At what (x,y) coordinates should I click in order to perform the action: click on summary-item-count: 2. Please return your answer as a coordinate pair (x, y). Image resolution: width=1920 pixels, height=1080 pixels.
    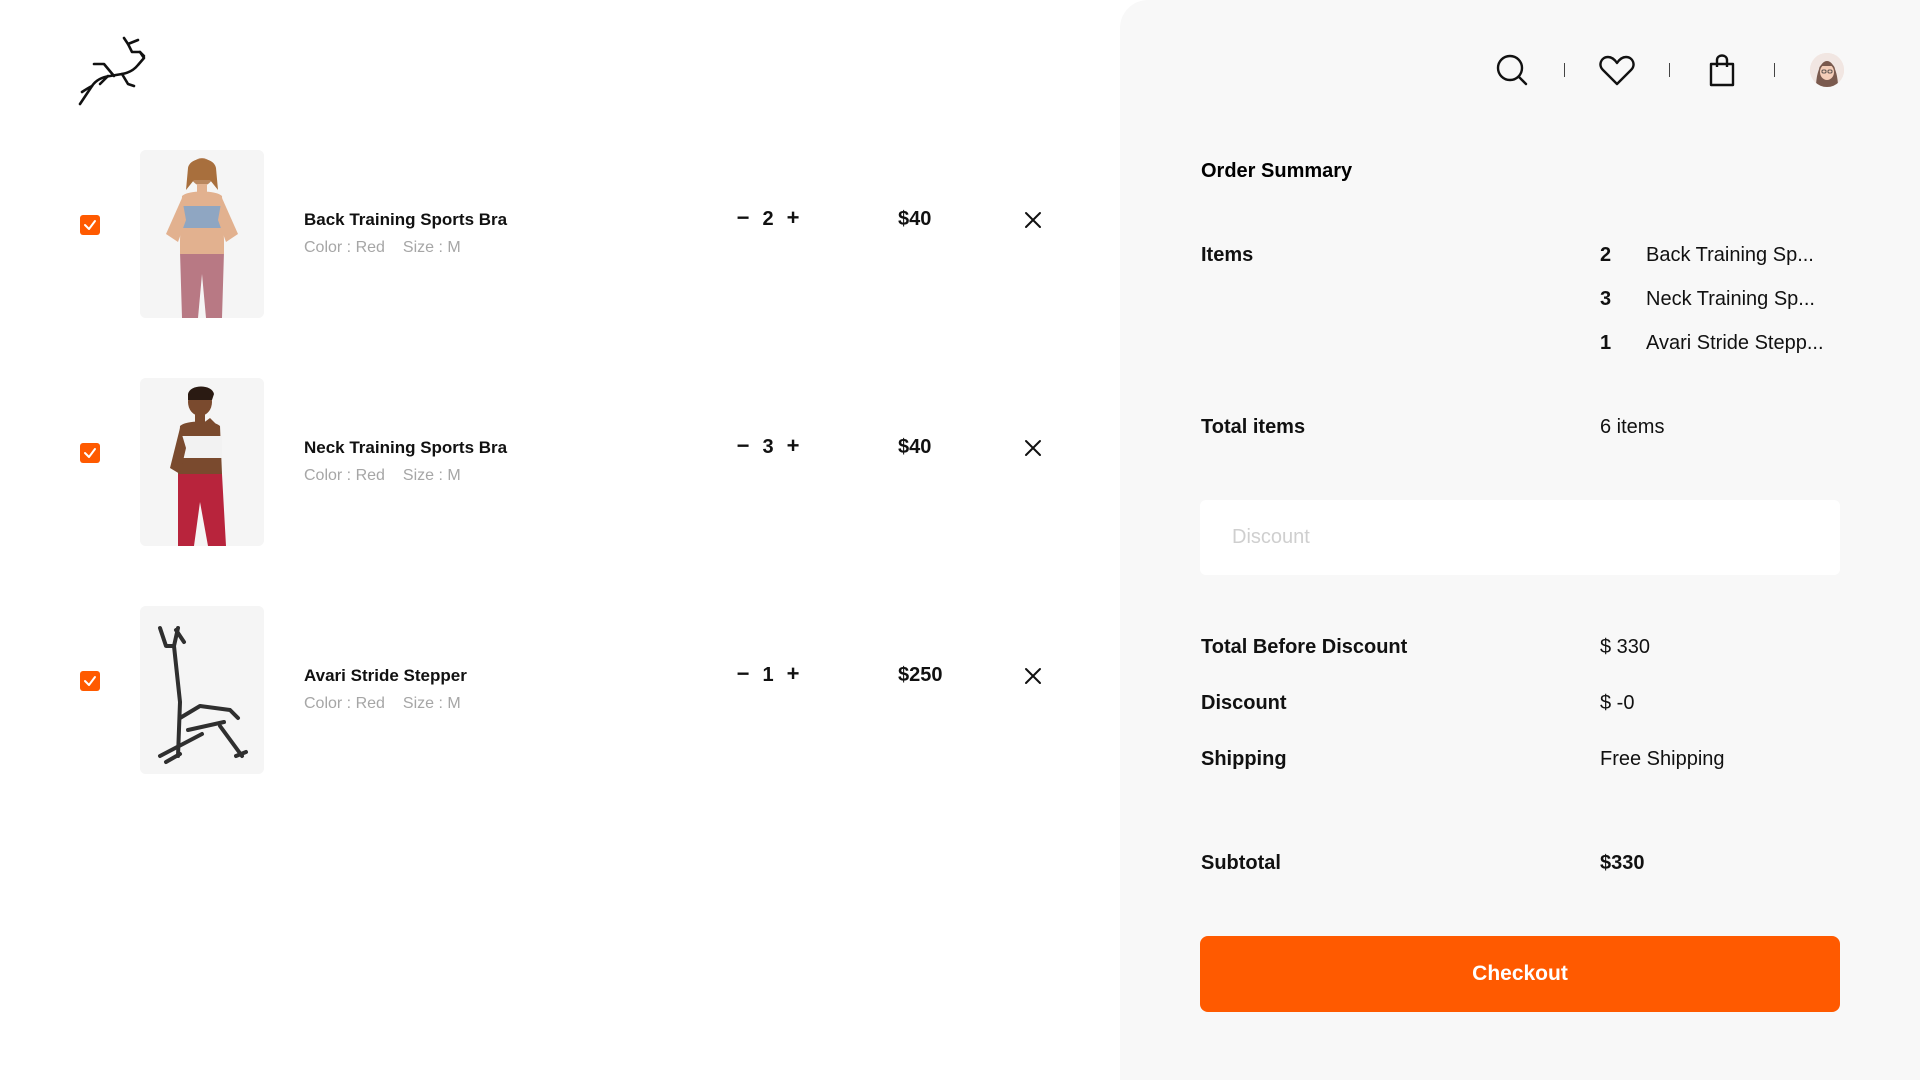
    Looking at the image, I should click on (1606, 255).